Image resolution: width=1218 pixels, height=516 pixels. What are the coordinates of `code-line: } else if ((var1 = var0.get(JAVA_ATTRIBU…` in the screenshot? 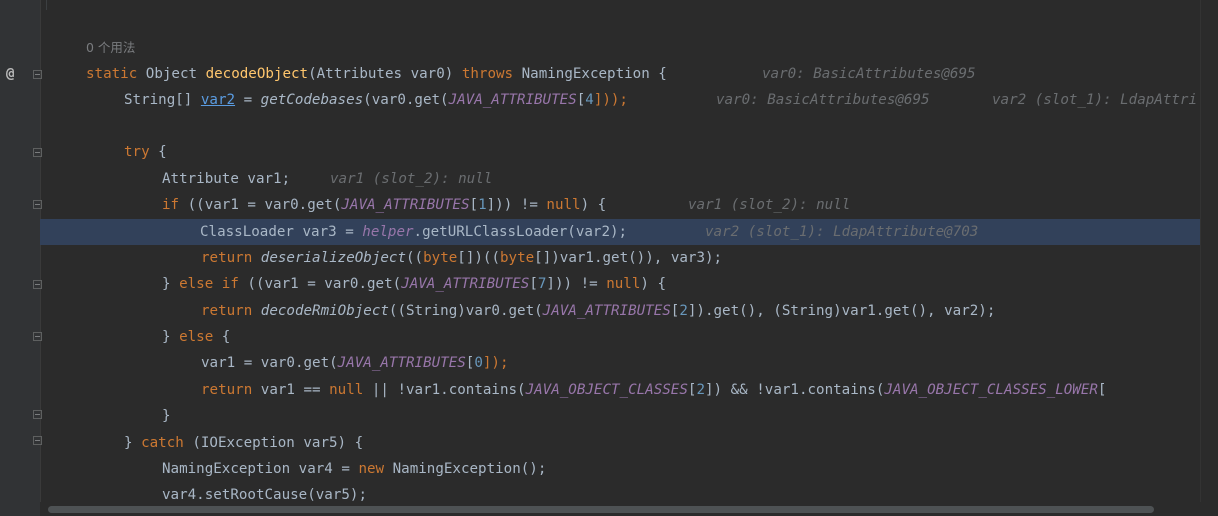 It's located at (414, 284).